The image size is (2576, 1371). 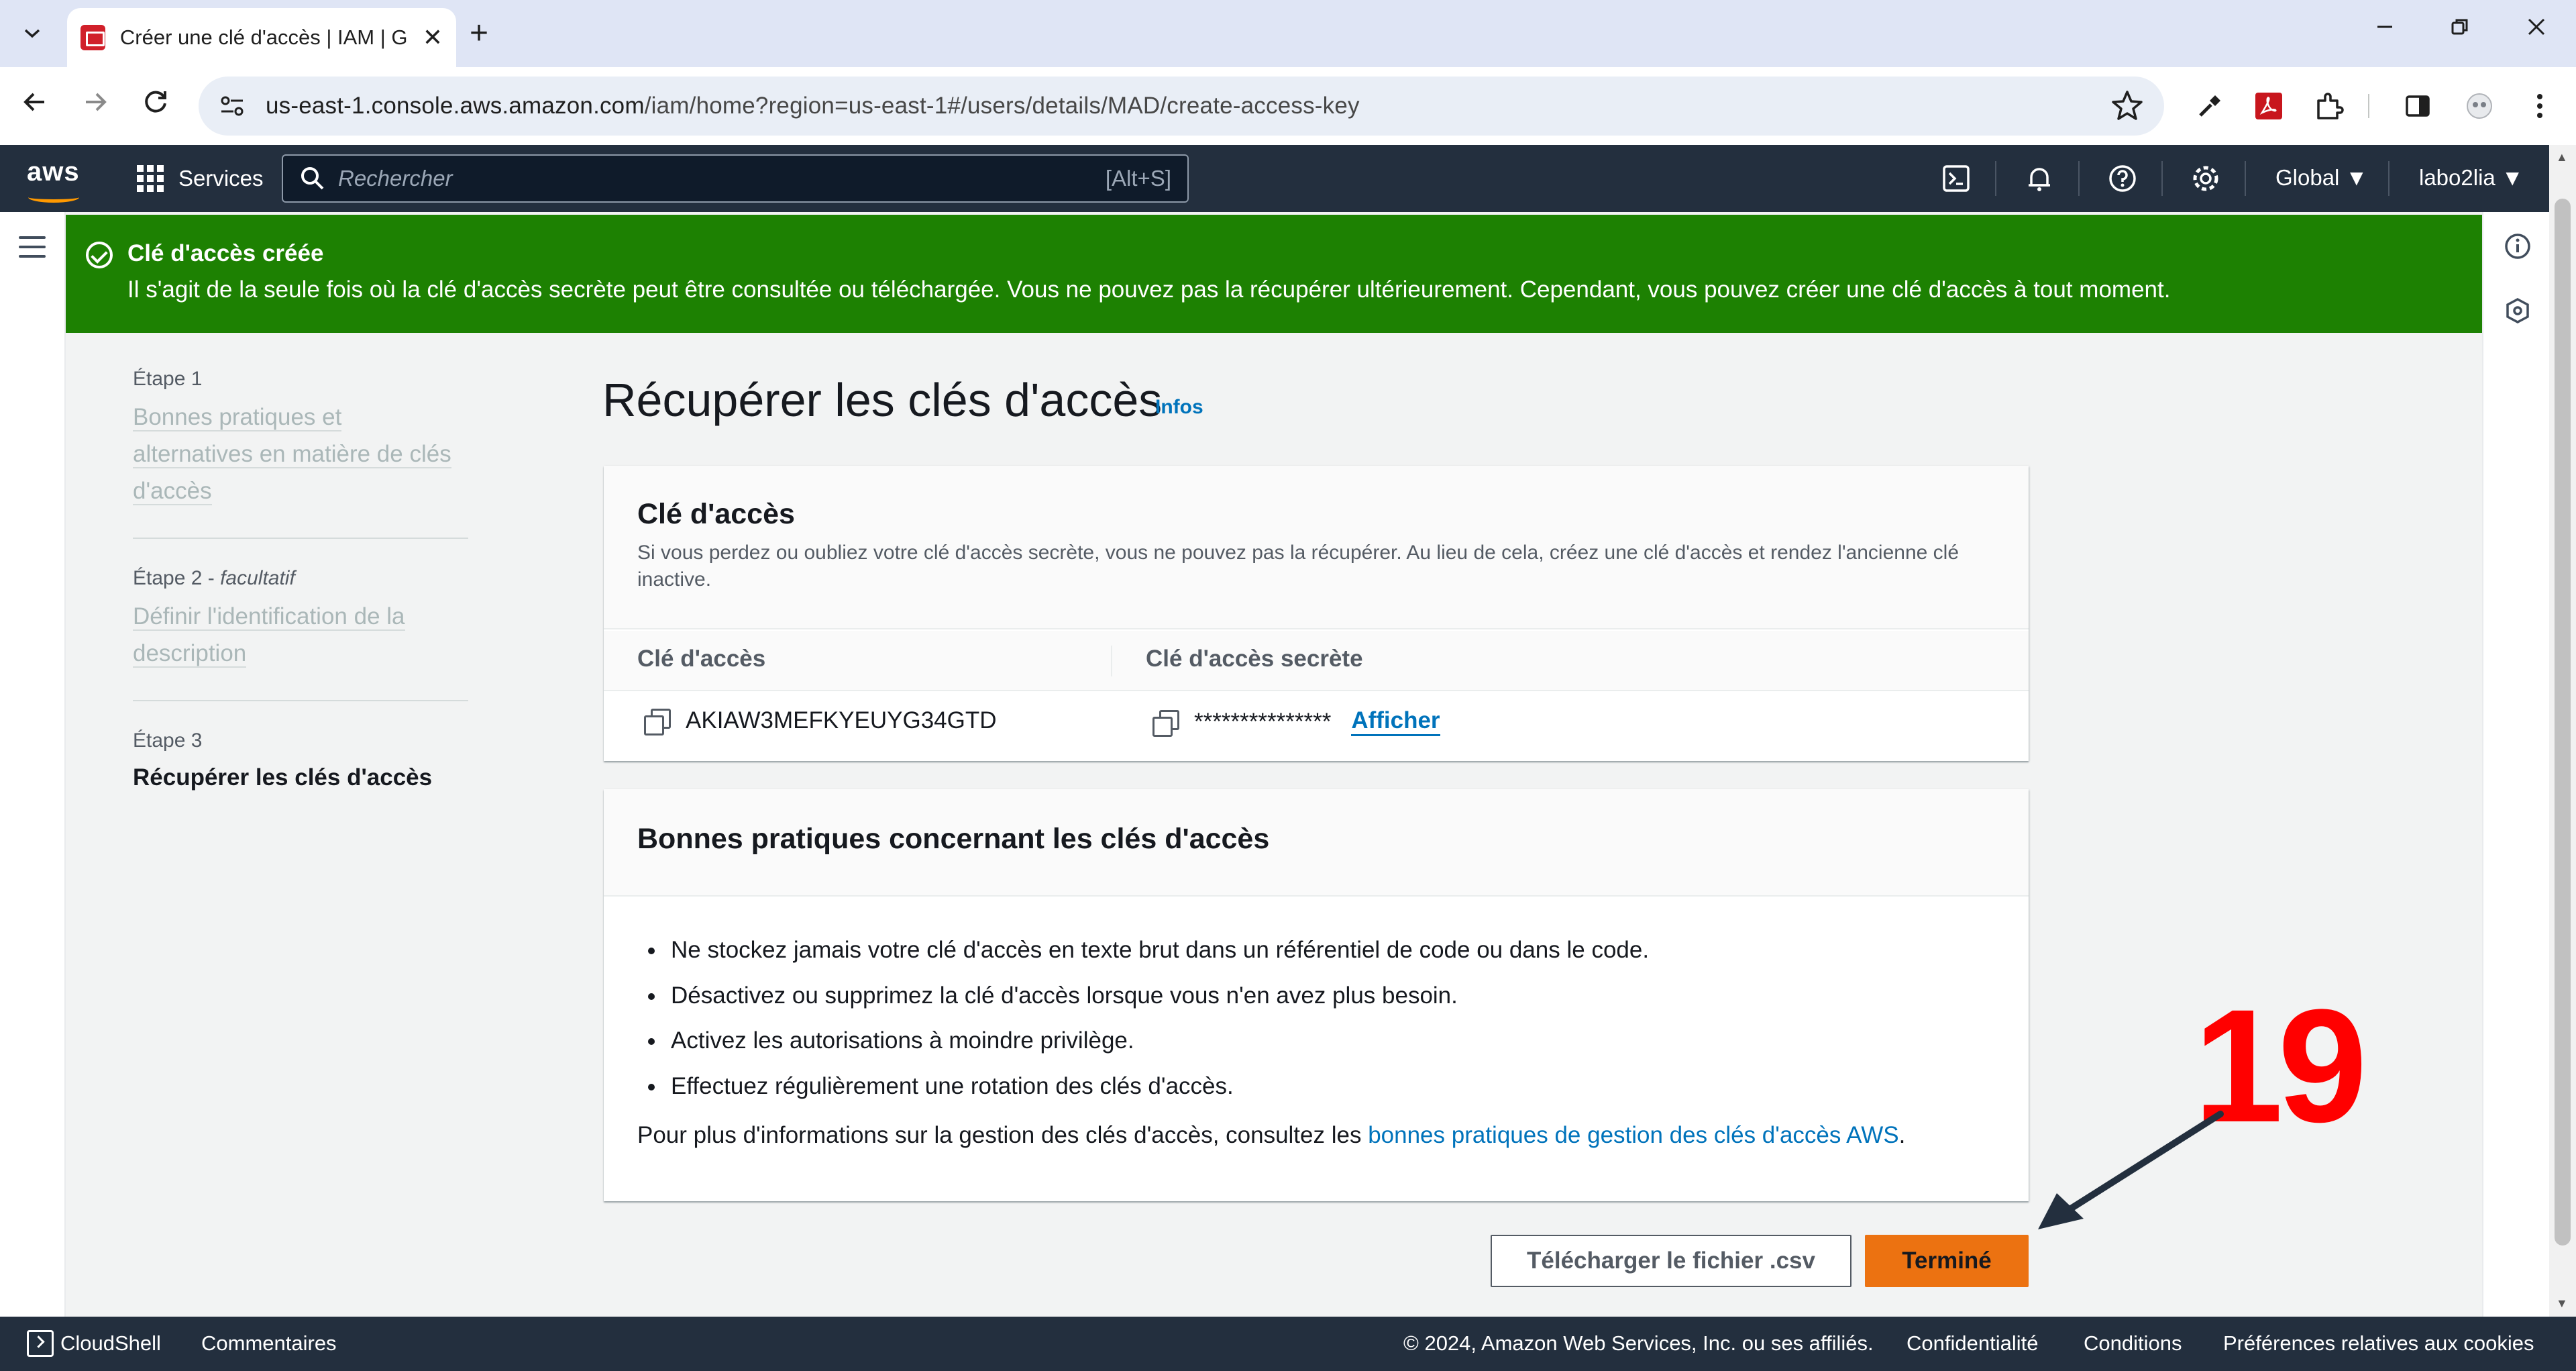 I want to click on aws-logo: aws, so click(x=53, y=180).